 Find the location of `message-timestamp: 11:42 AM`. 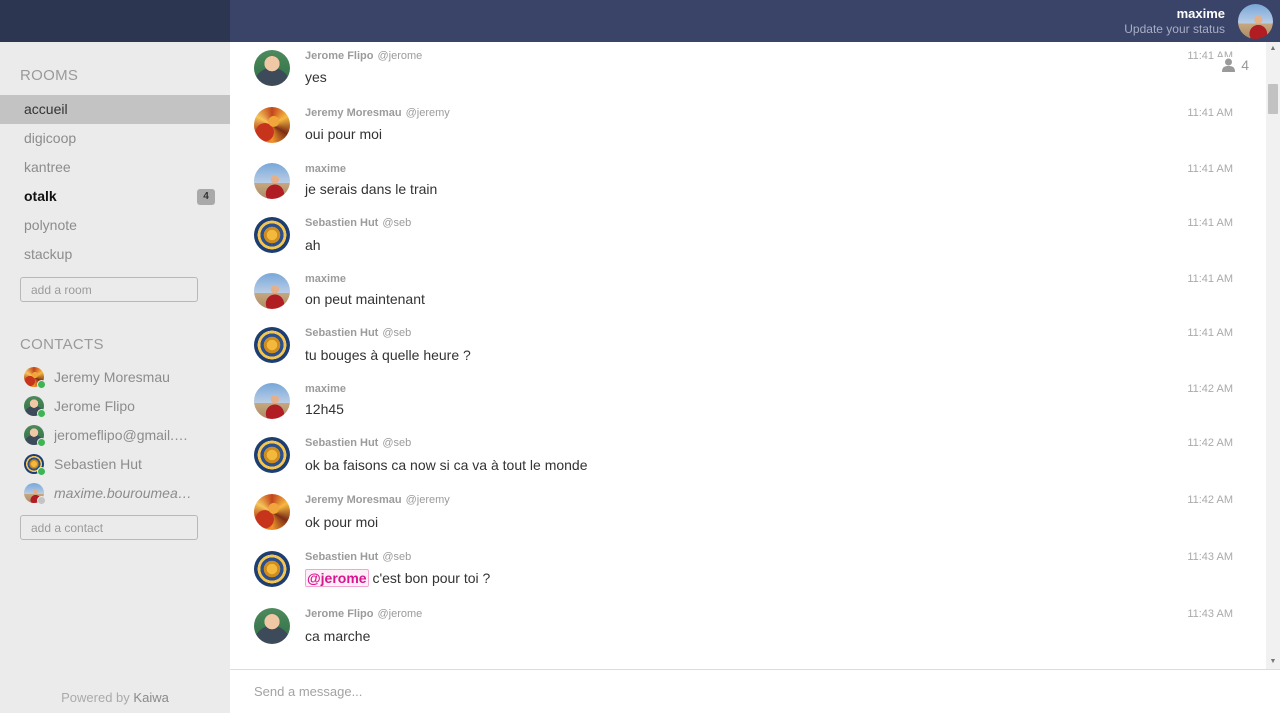

message-timestamp: 11:42 AM is located at coordinates (1210, 389).